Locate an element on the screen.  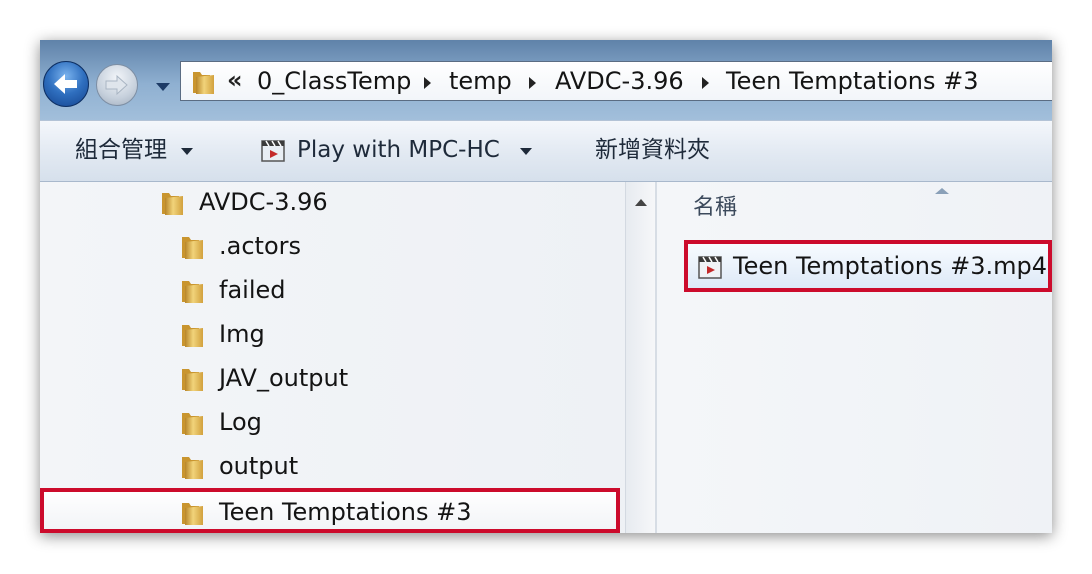
breadcrumb-0-classtemp: 0_ClassTemp is located at coordinates (334, 81).